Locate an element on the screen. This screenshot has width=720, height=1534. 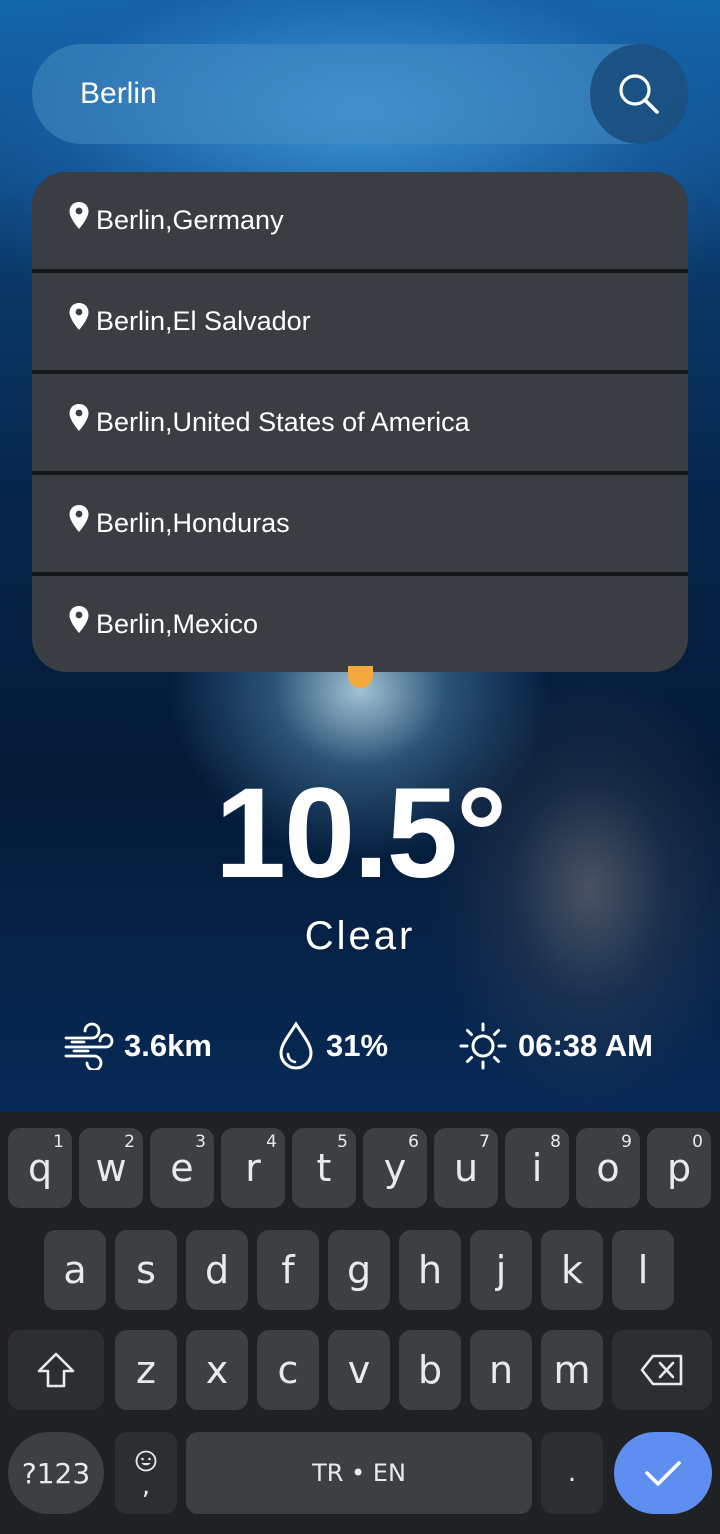
shift-key is located at coordinates (56, 1370).